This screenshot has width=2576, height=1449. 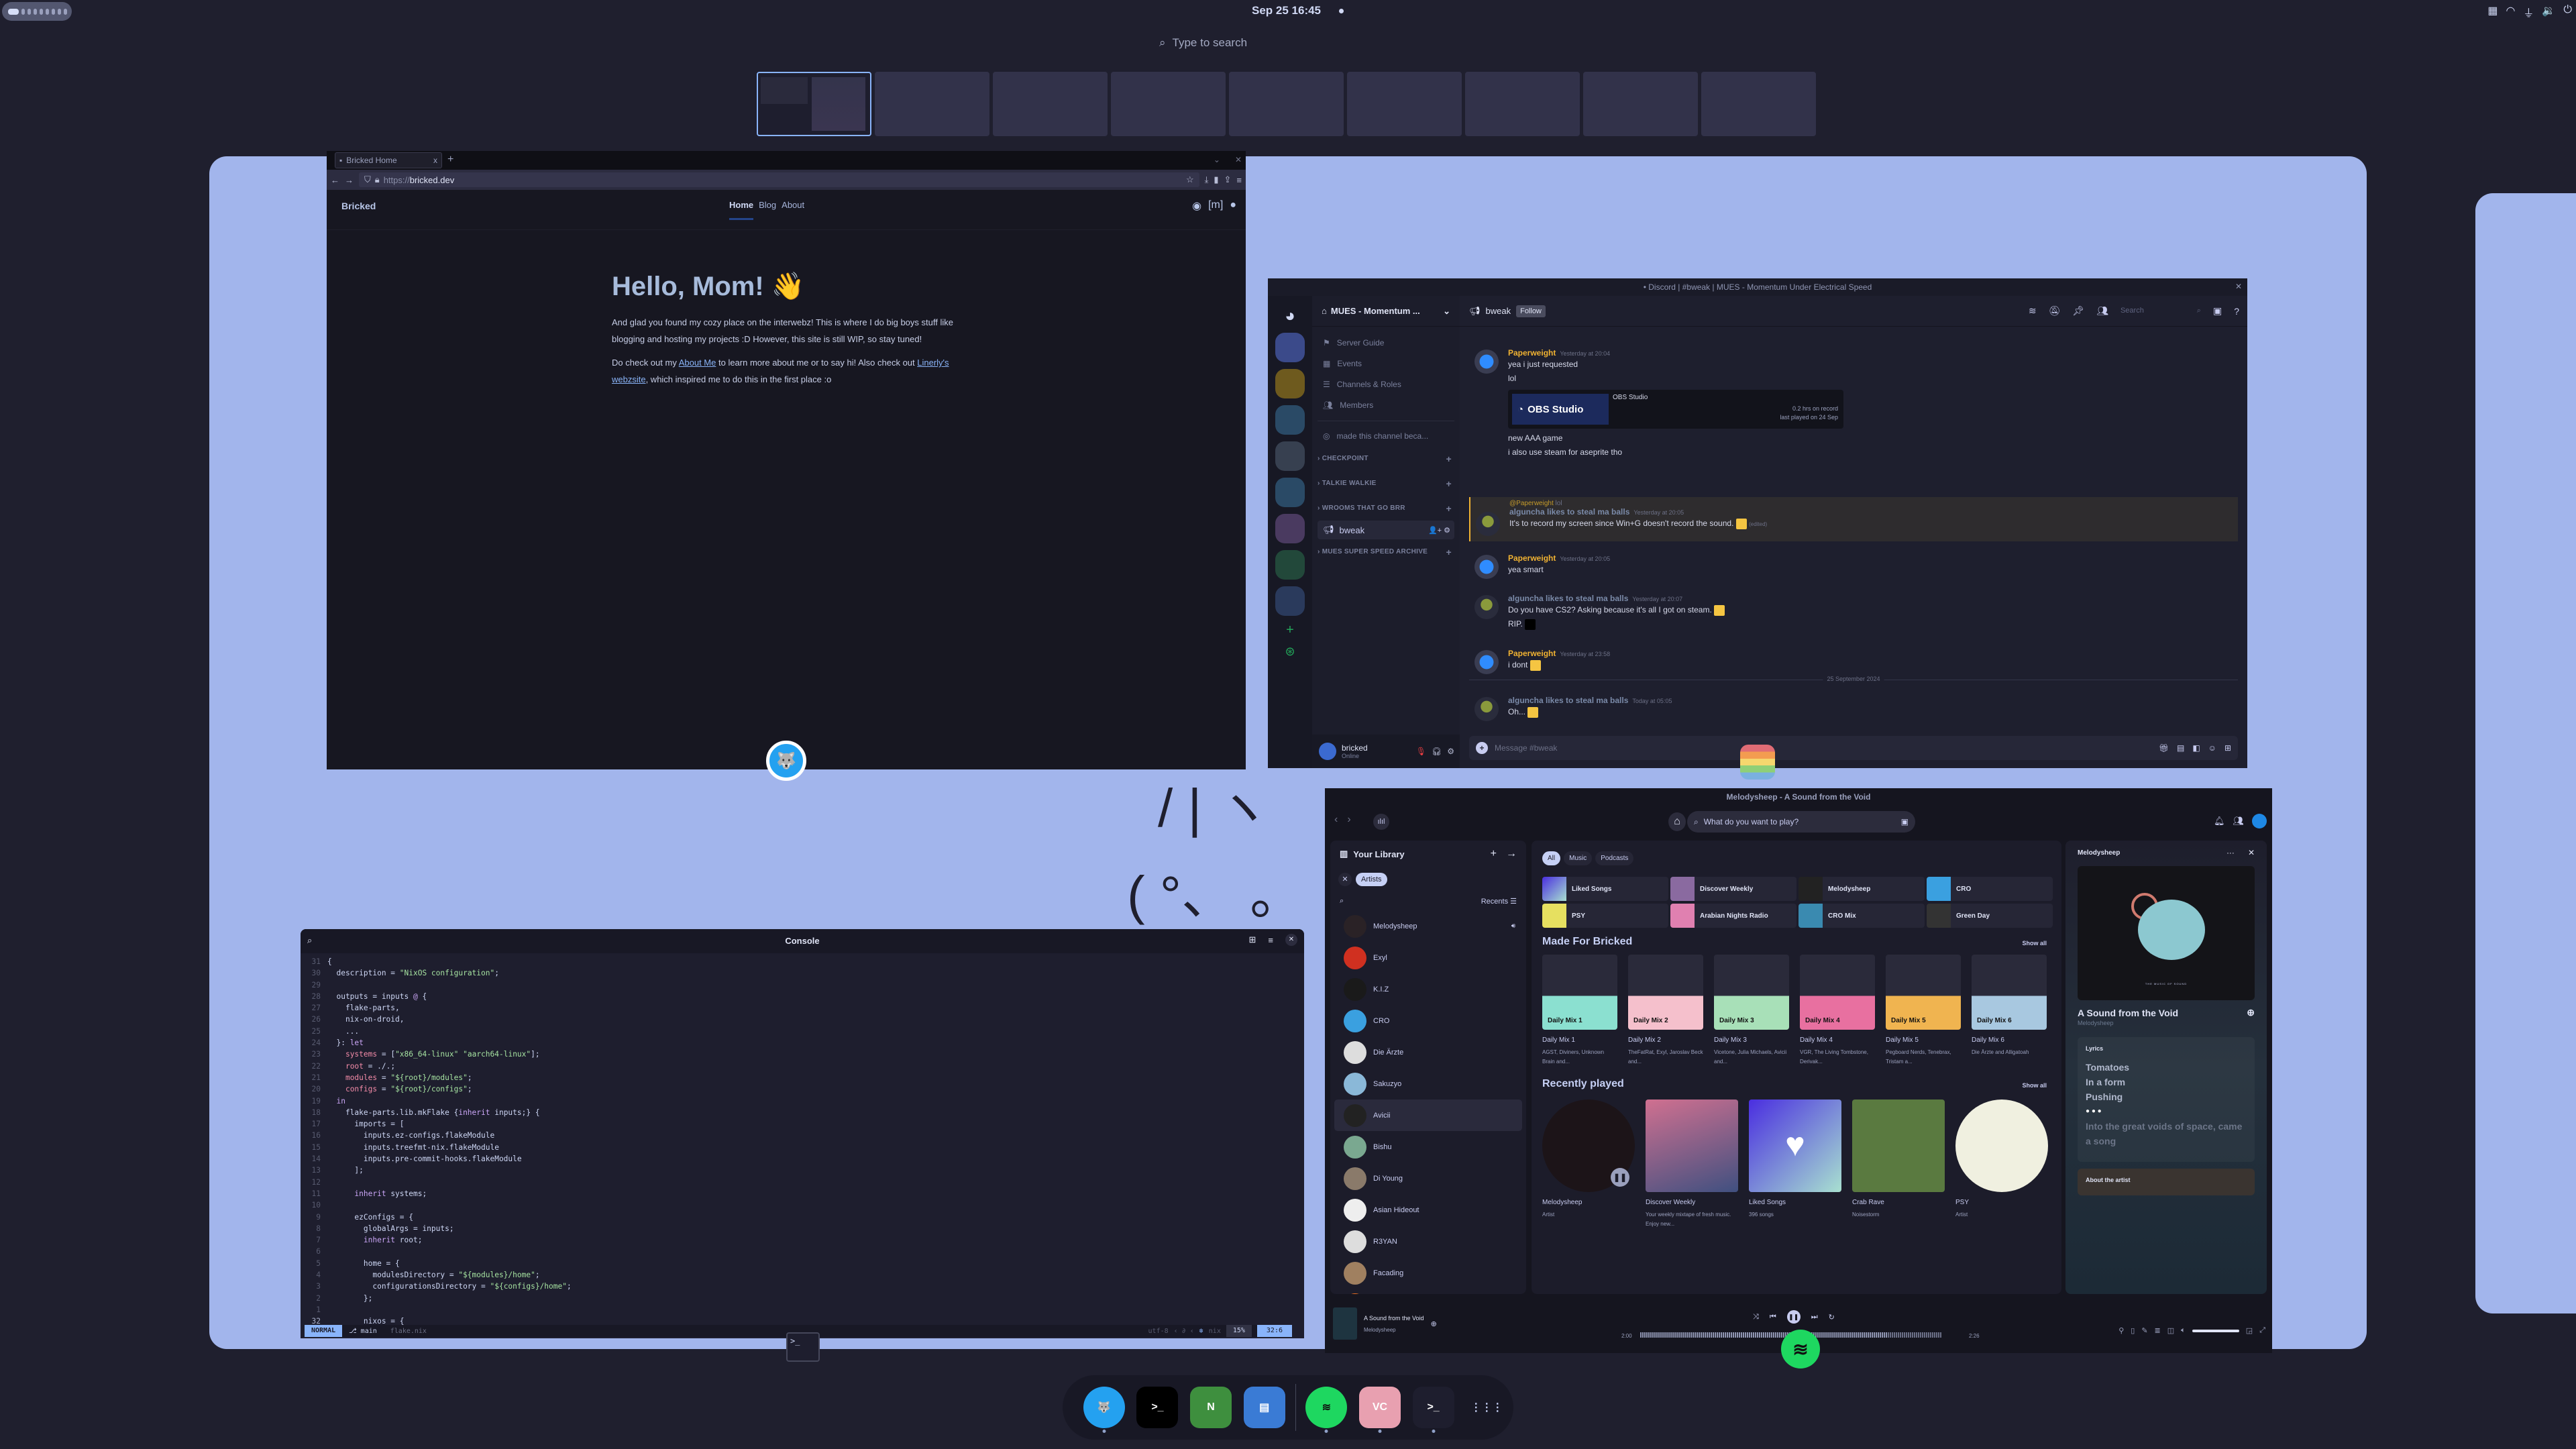 What do you see at coordinates (1386, 384) in the screenshot?
I see `nav-channels-roles: ☰ Channels & Roles` at bounding box center [1386, 384].